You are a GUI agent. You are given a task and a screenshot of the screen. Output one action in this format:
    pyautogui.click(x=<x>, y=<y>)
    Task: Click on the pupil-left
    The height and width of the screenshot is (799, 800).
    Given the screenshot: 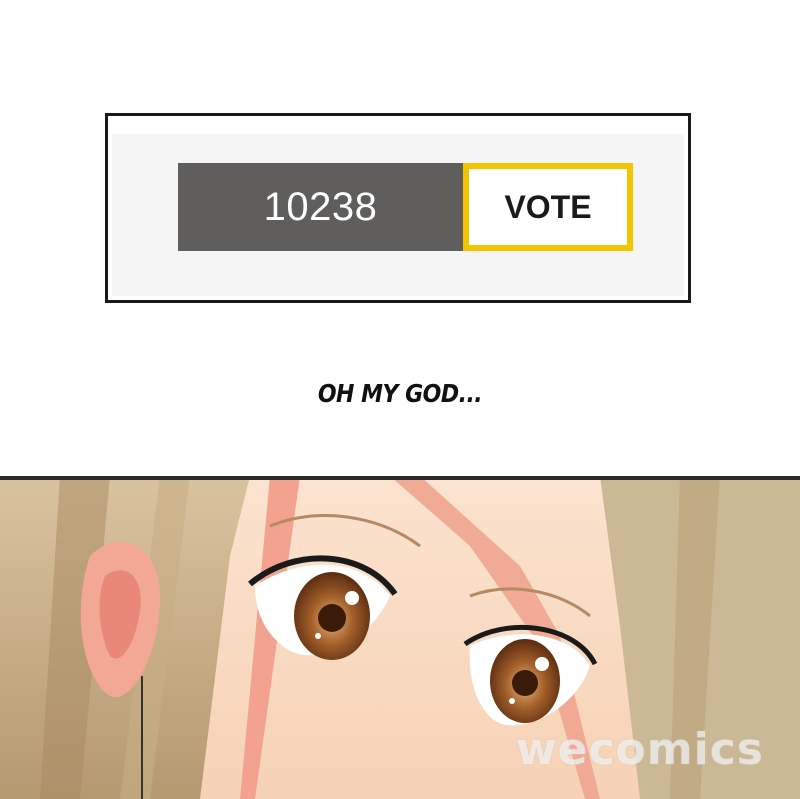 What is the action you would take?
    pyautogui.click(x=332, y=618)
    